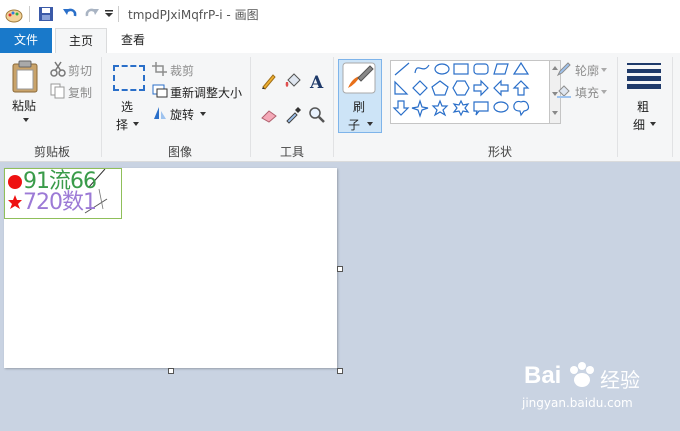 Image resolution: width=680 pixels, height=431 pixels. What do you see at coordinates (643, 106) in the screenshot?
I see `size-label-line1: 粗` at bounding box center [643, 106].